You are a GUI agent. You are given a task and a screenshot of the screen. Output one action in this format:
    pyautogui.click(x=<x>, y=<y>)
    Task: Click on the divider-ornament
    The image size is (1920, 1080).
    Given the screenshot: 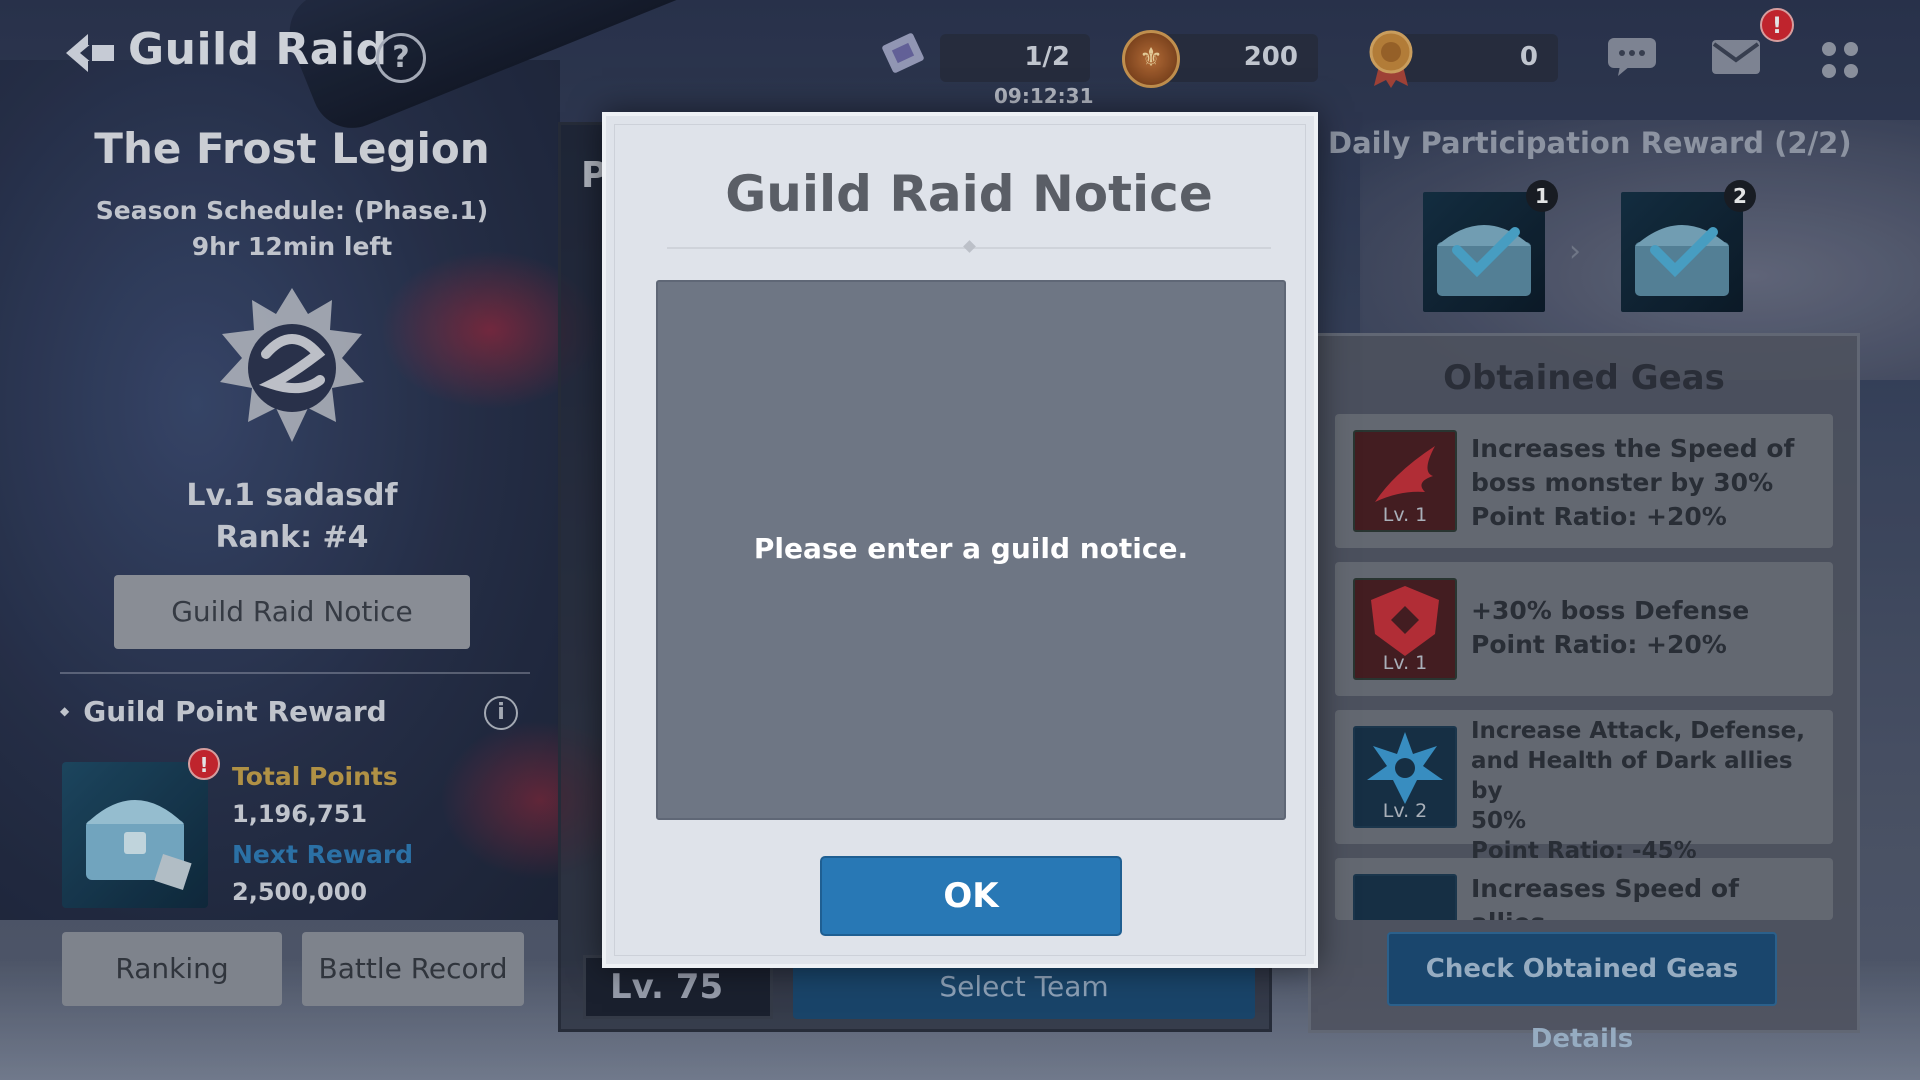 What is the action you would take?
    pyautogui.click(x=969, y=246)
    